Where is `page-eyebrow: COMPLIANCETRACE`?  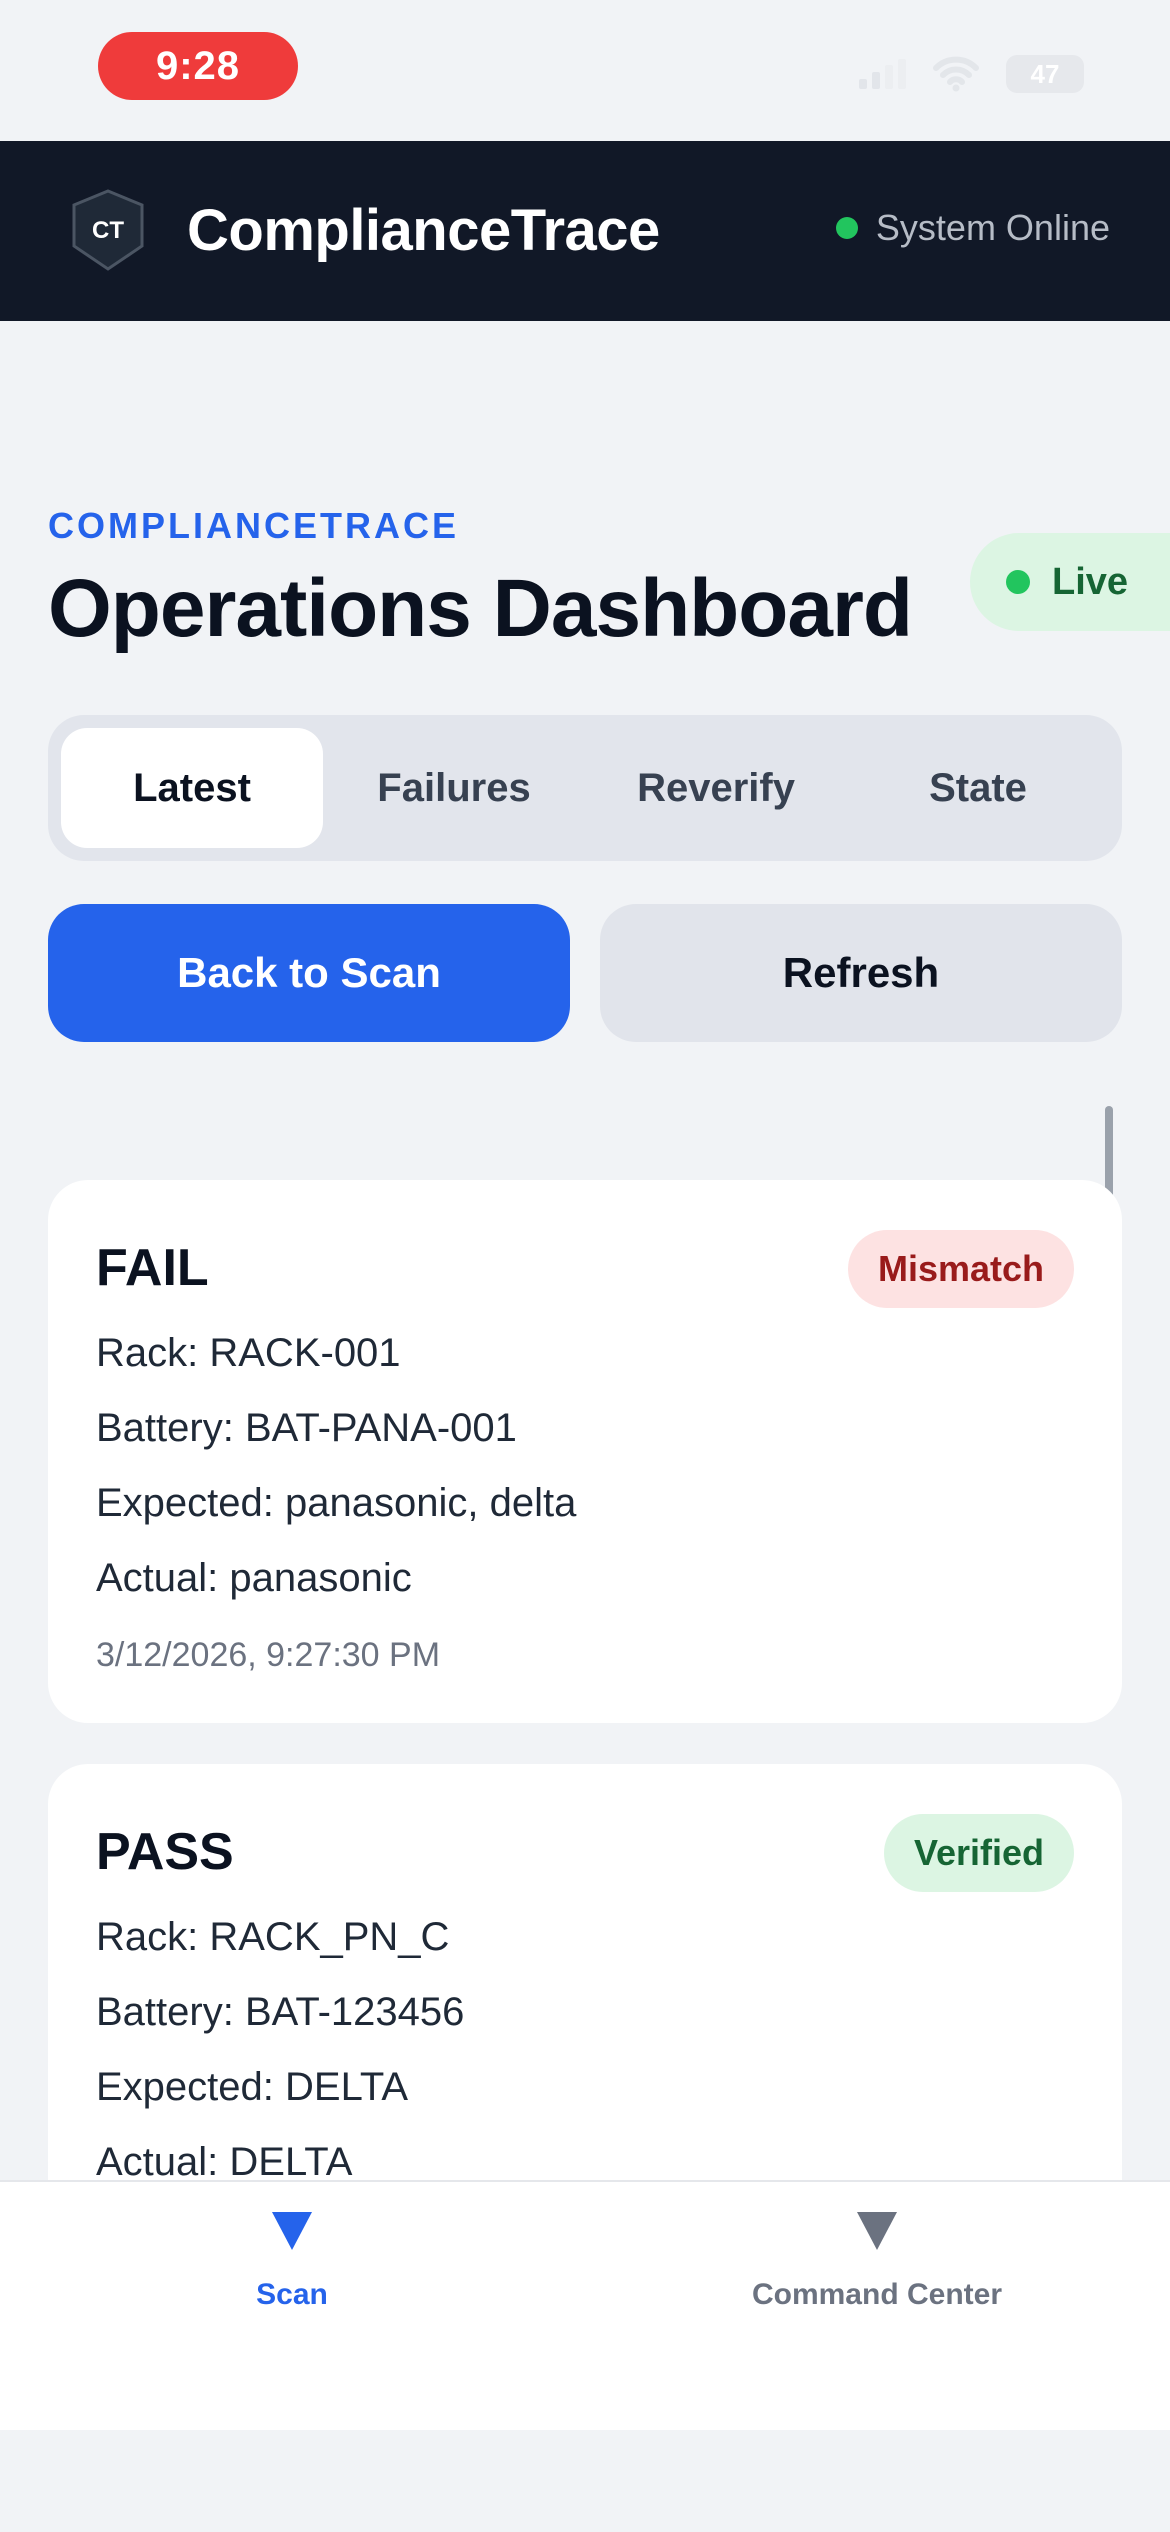
page-eyebrow: COMPLIANCETRACE is located at coordinates (253, 525).